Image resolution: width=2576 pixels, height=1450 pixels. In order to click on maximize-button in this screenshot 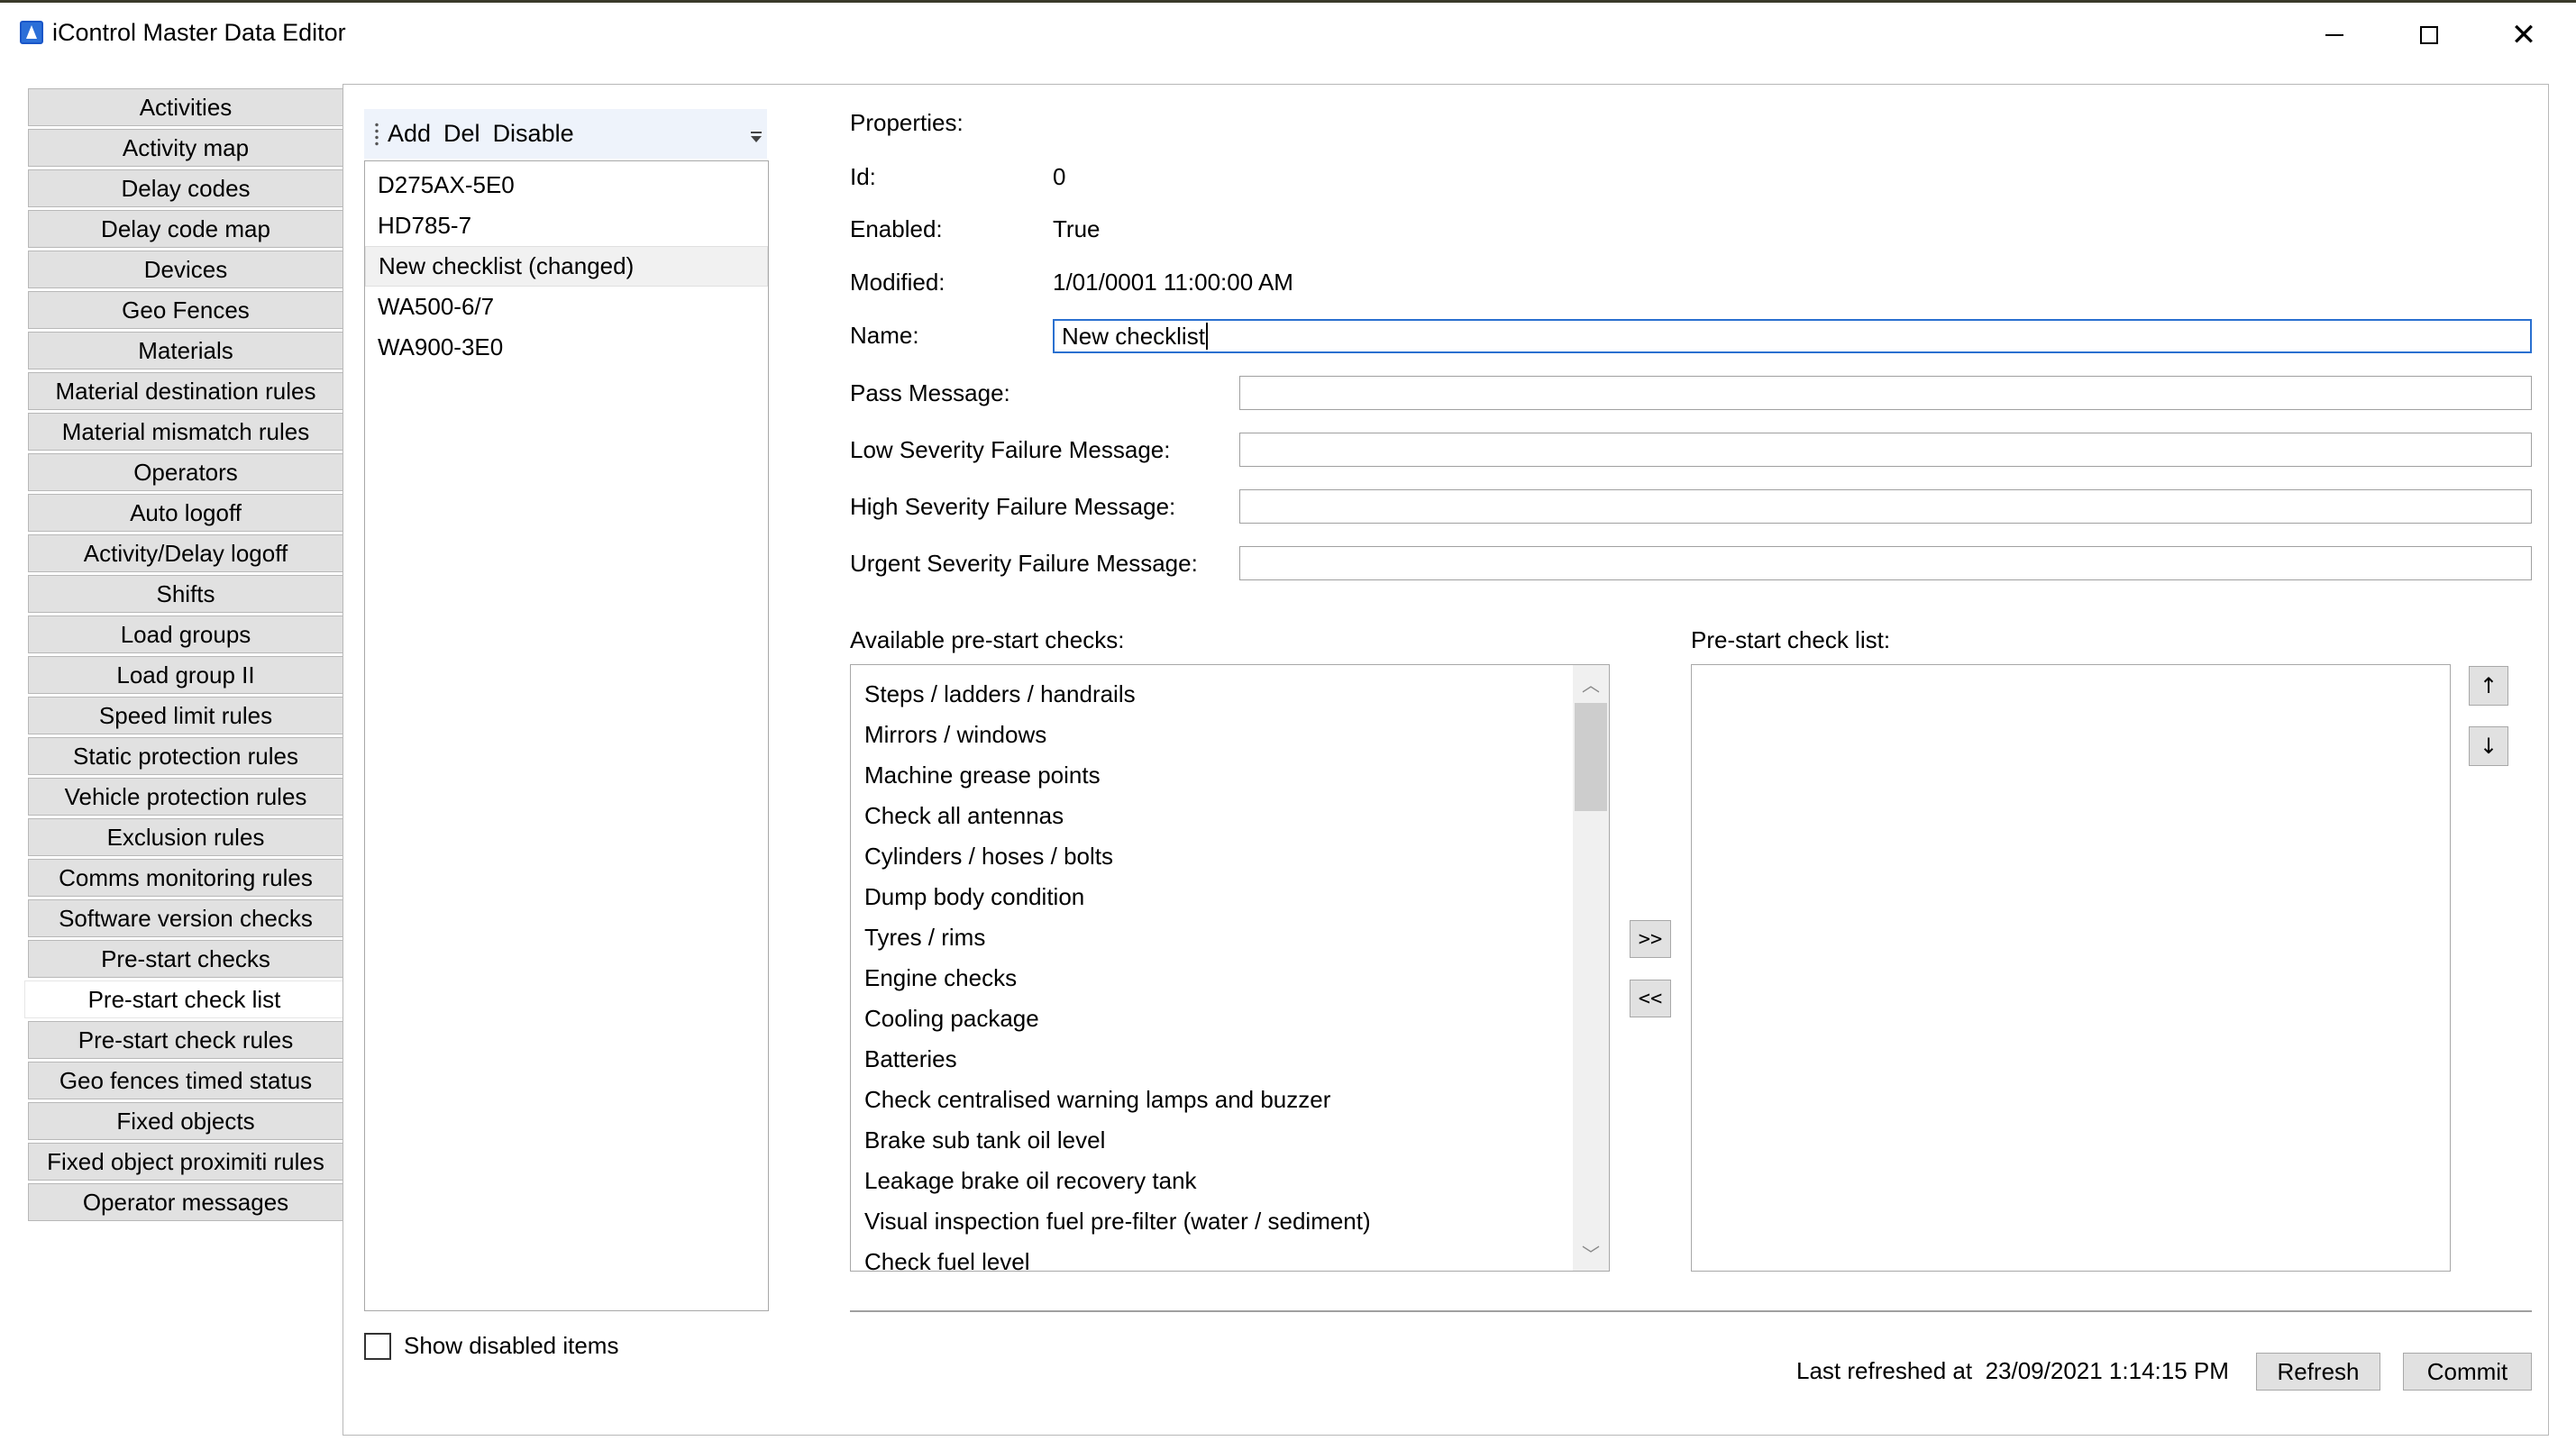, I will do `click(2429, 35)`.